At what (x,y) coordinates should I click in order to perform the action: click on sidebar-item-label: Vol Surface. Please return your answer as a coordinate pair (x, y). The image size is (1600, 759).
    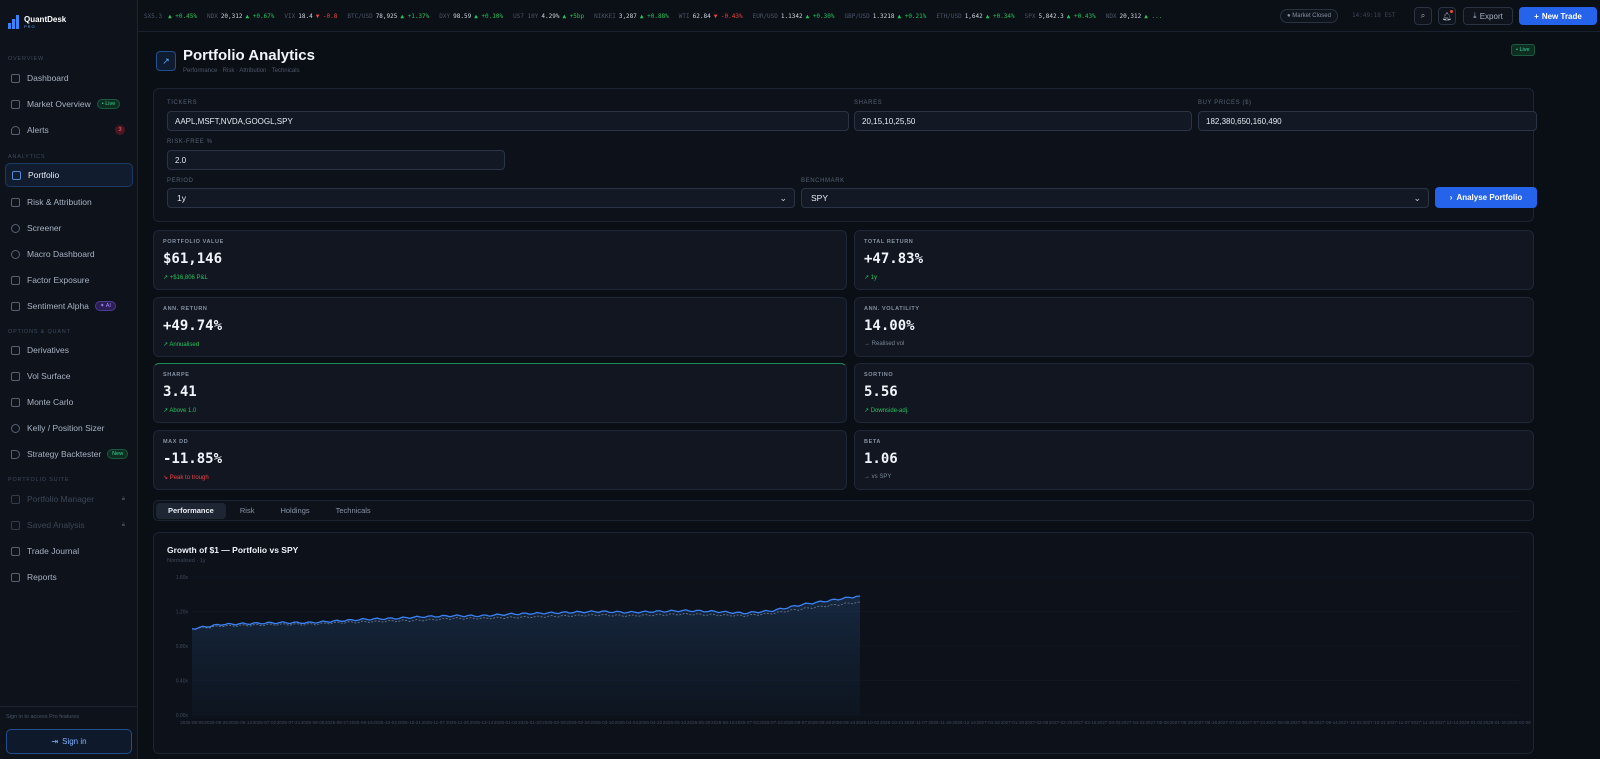
    Looking at the image, I should click on (49, 376).